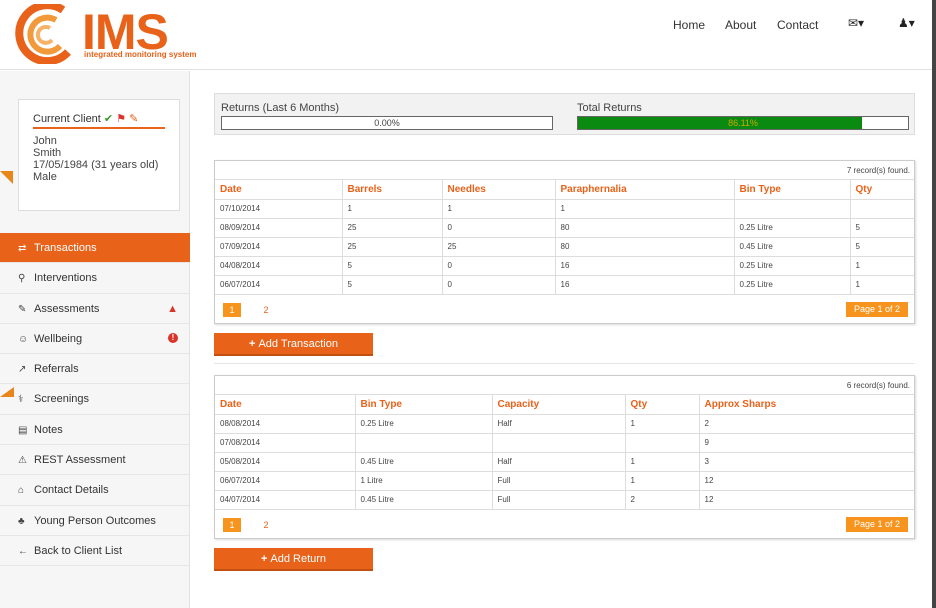 This screenshot has height=608, width=936. Describe the element at coordinates (645, 190) in the screenshot. I see `column-header: Paraphernalia` at that location.